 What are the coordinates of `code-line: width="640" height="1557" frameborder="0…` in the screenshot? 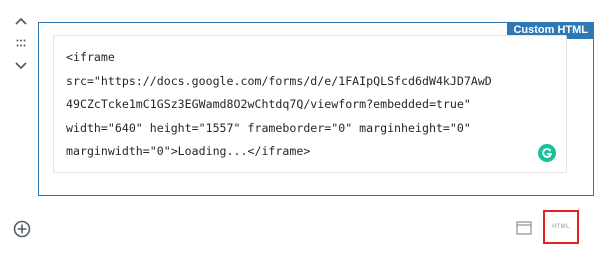 It's located at (268, 127).